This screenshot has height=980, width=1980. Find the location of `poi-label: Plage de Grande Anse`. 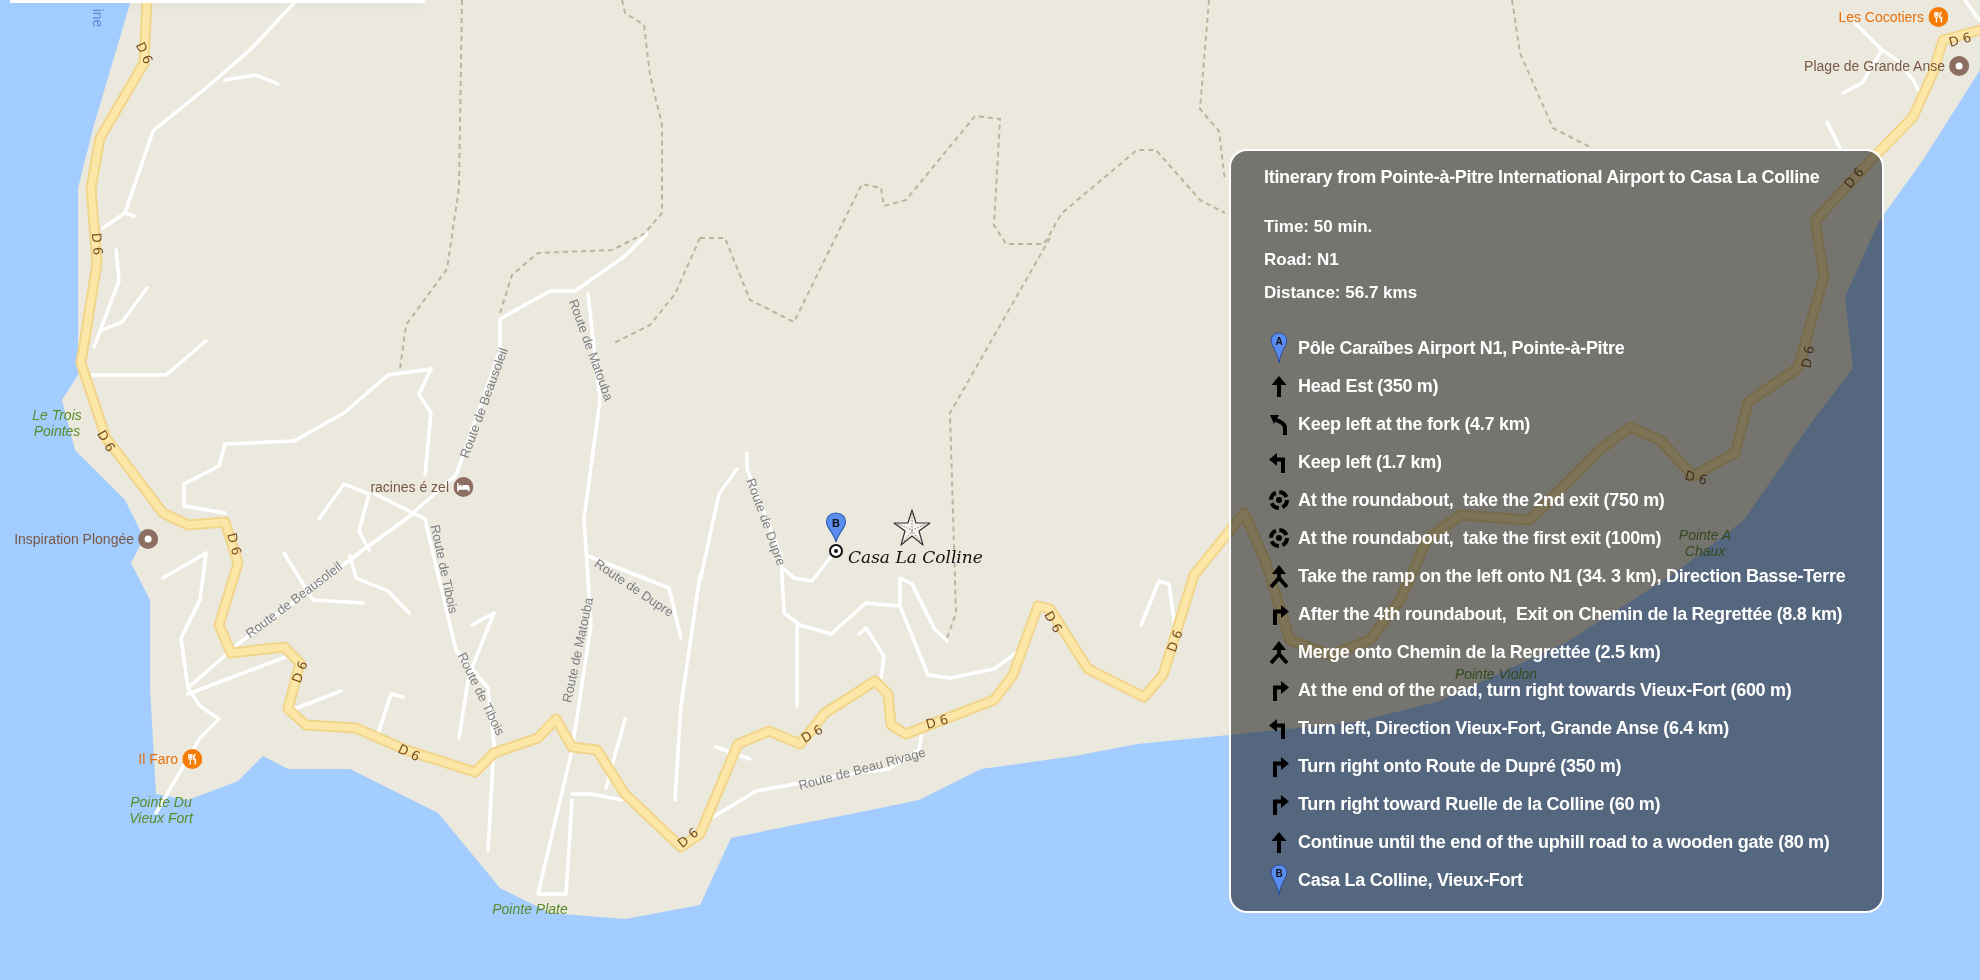

poi-label: Plage de Grande Anse is located at coordinates (1874, 66).